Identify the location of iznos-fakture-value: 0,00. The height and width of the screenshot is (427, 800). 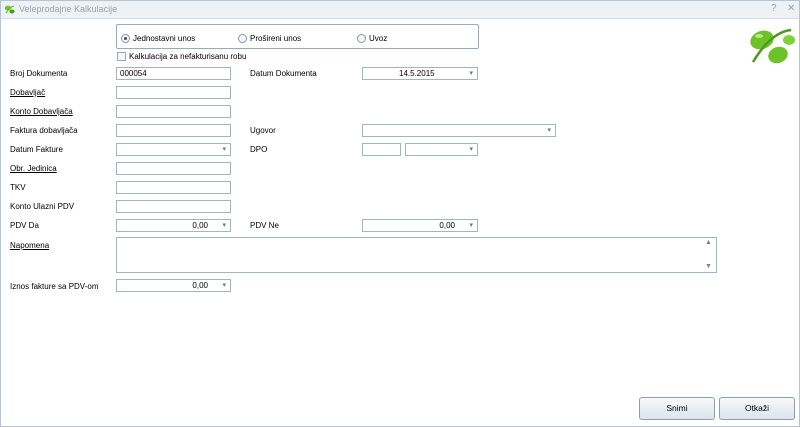
(200, 285).